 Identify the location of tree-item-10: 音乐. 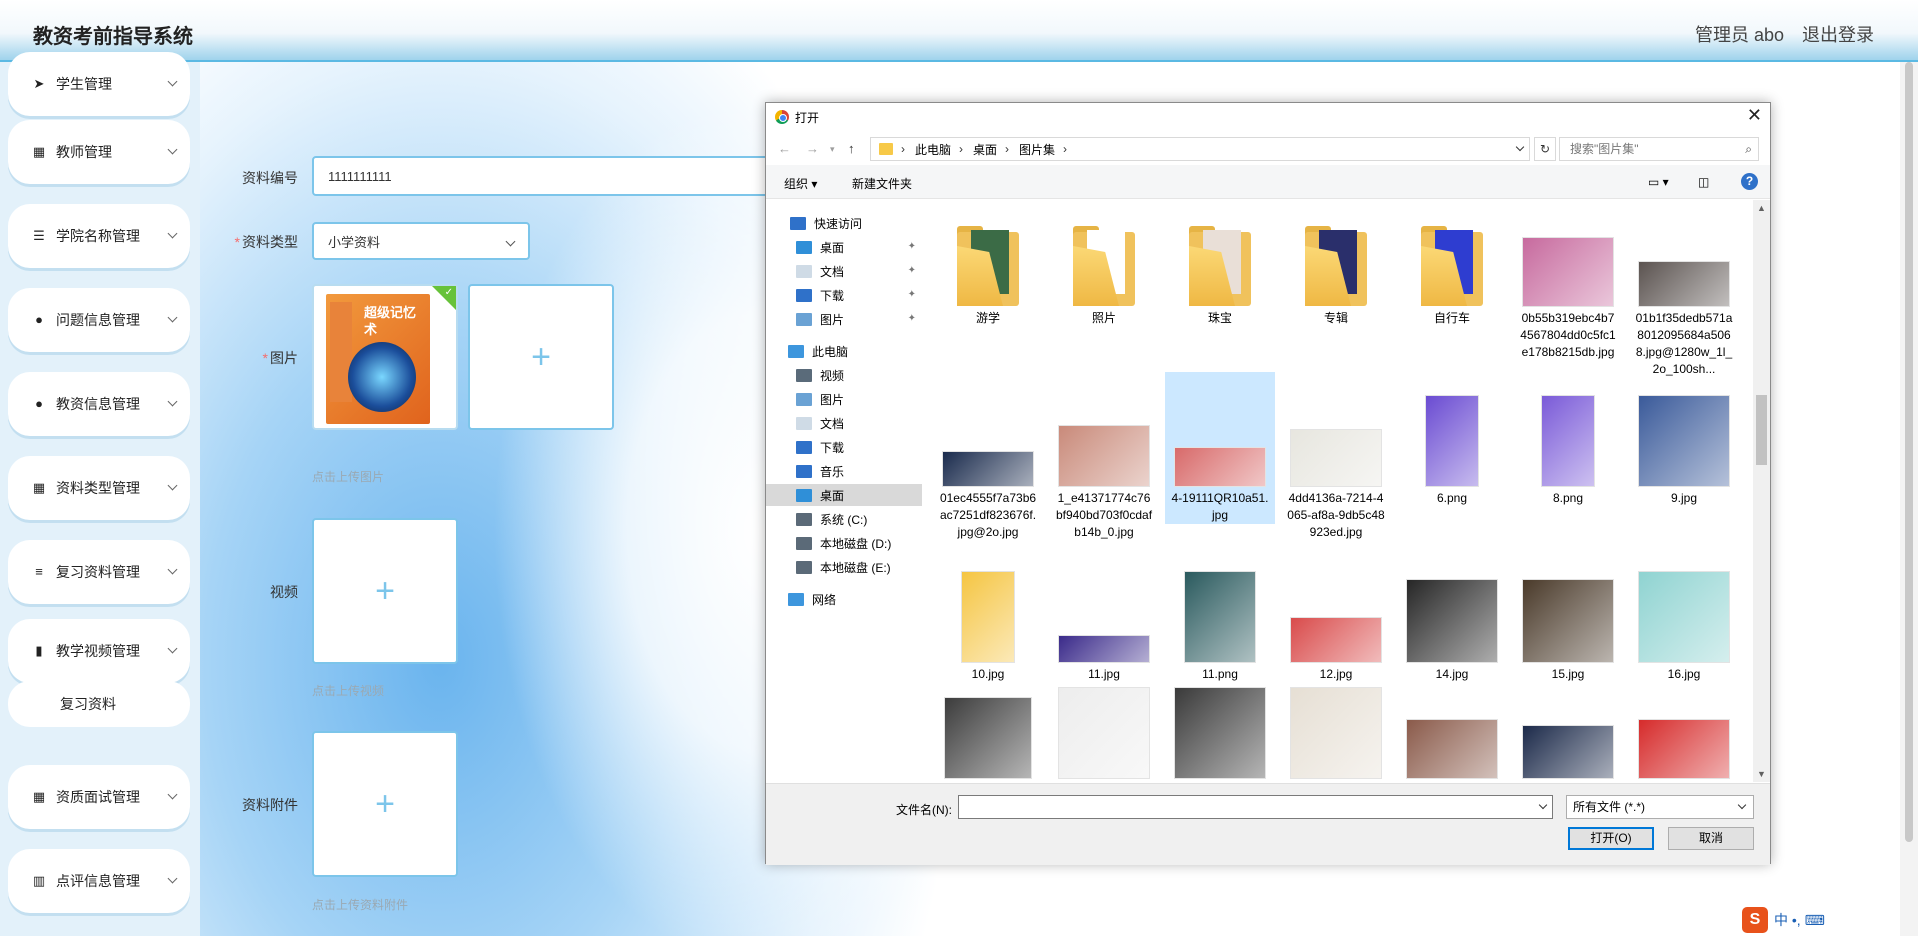
(844, 471).